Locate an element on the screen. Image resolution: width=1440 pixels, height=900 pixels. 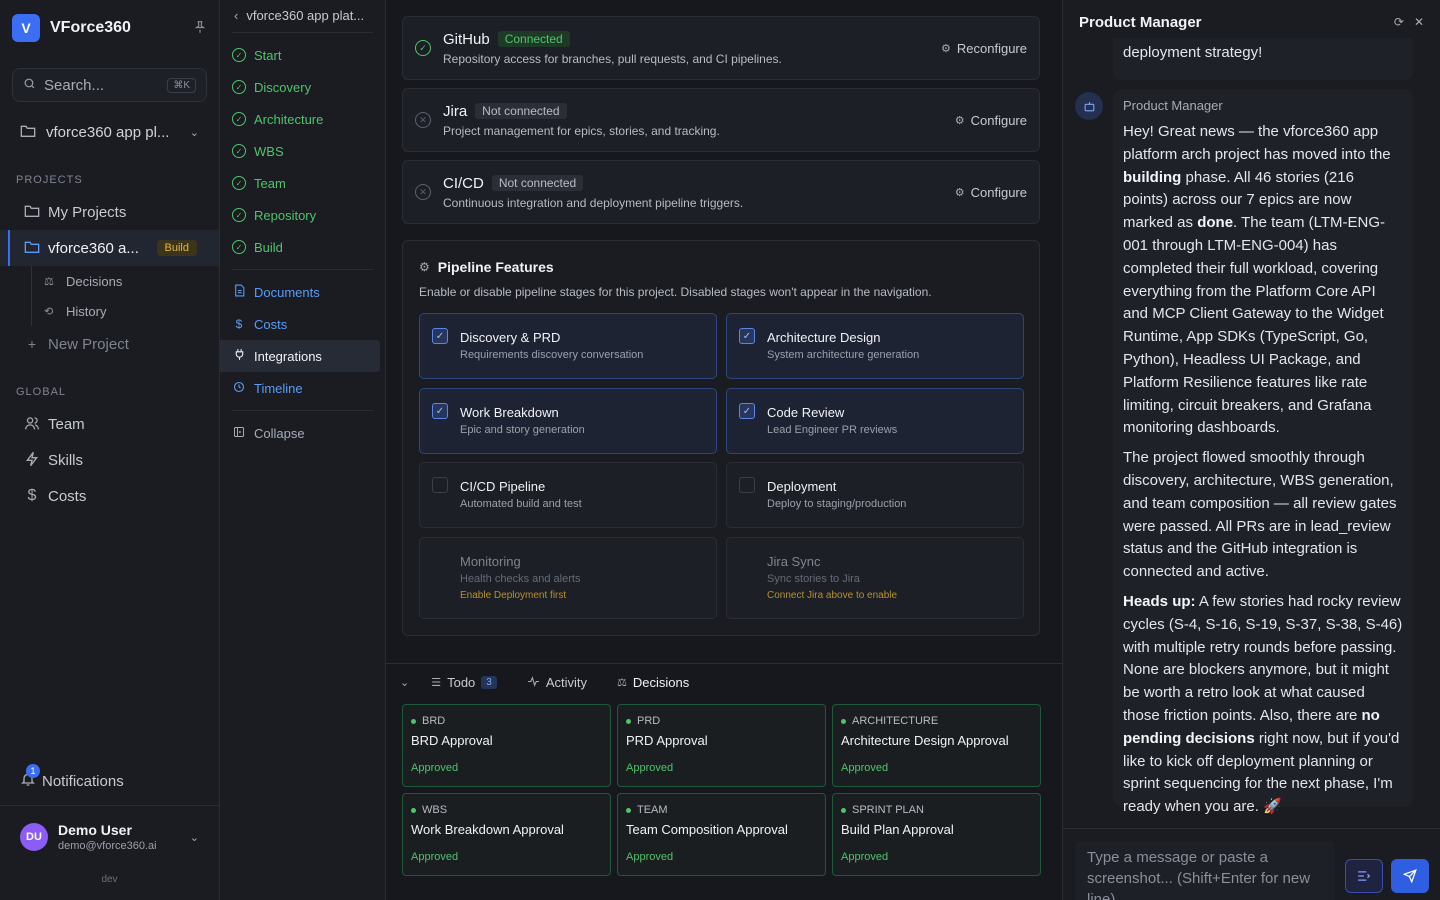
bot-icon is located at coordinates (1089, 106).